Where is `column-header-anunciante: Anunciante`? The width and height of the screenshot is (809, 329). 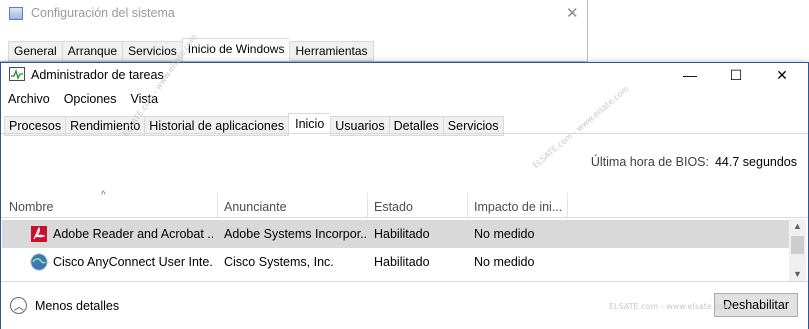 column-header-anunciante: Anunciante is located at coordinates (255, 207).